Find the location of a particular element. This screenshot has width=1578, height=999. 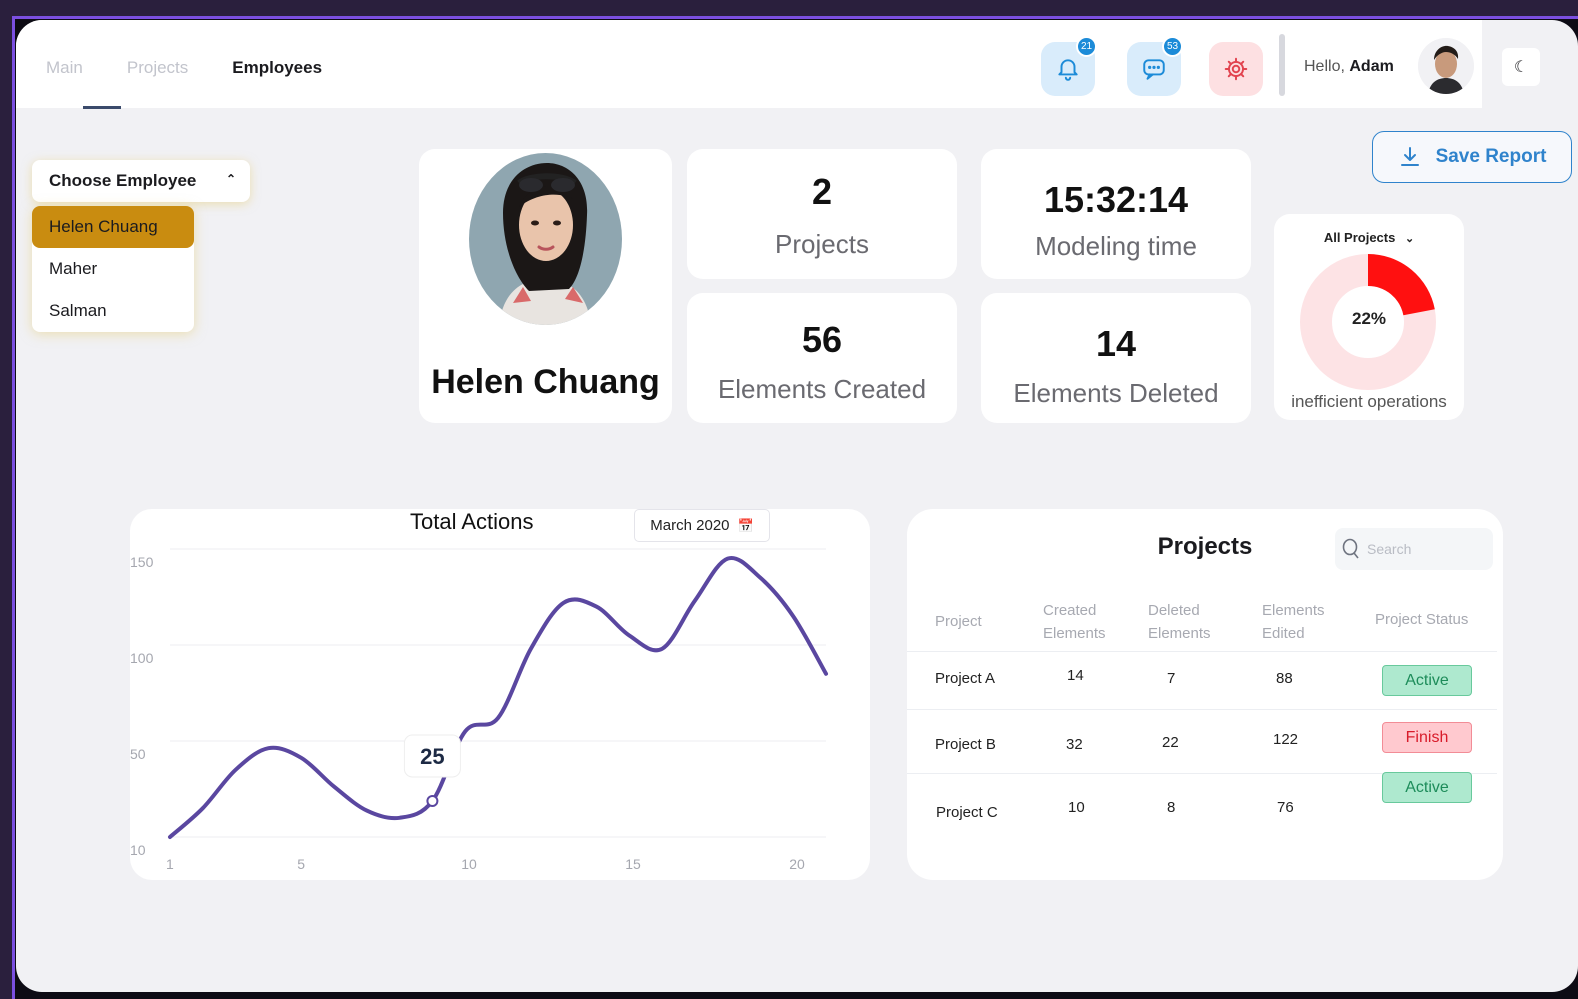

save-report-label: Save Report is located at coordinates (1491, 156).